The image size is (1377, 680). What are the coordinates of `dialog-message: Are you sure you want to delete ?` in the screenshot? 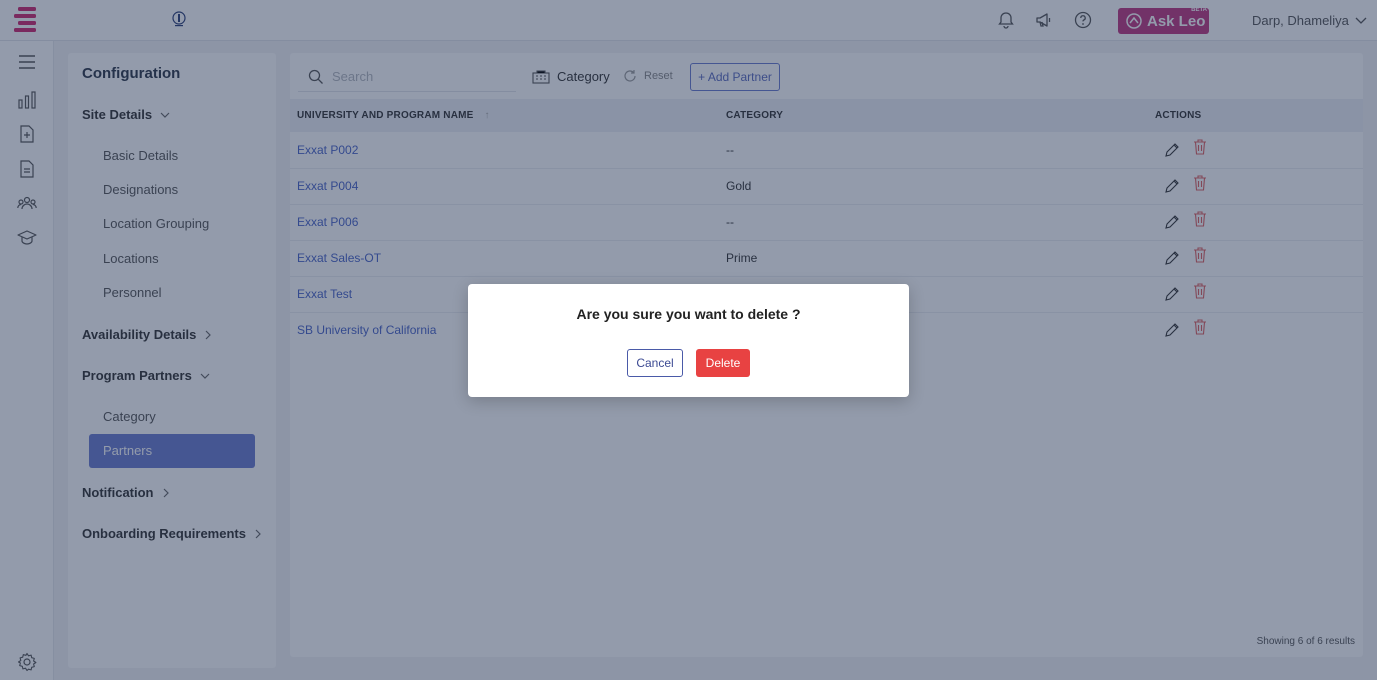 It's located at (688, 314).